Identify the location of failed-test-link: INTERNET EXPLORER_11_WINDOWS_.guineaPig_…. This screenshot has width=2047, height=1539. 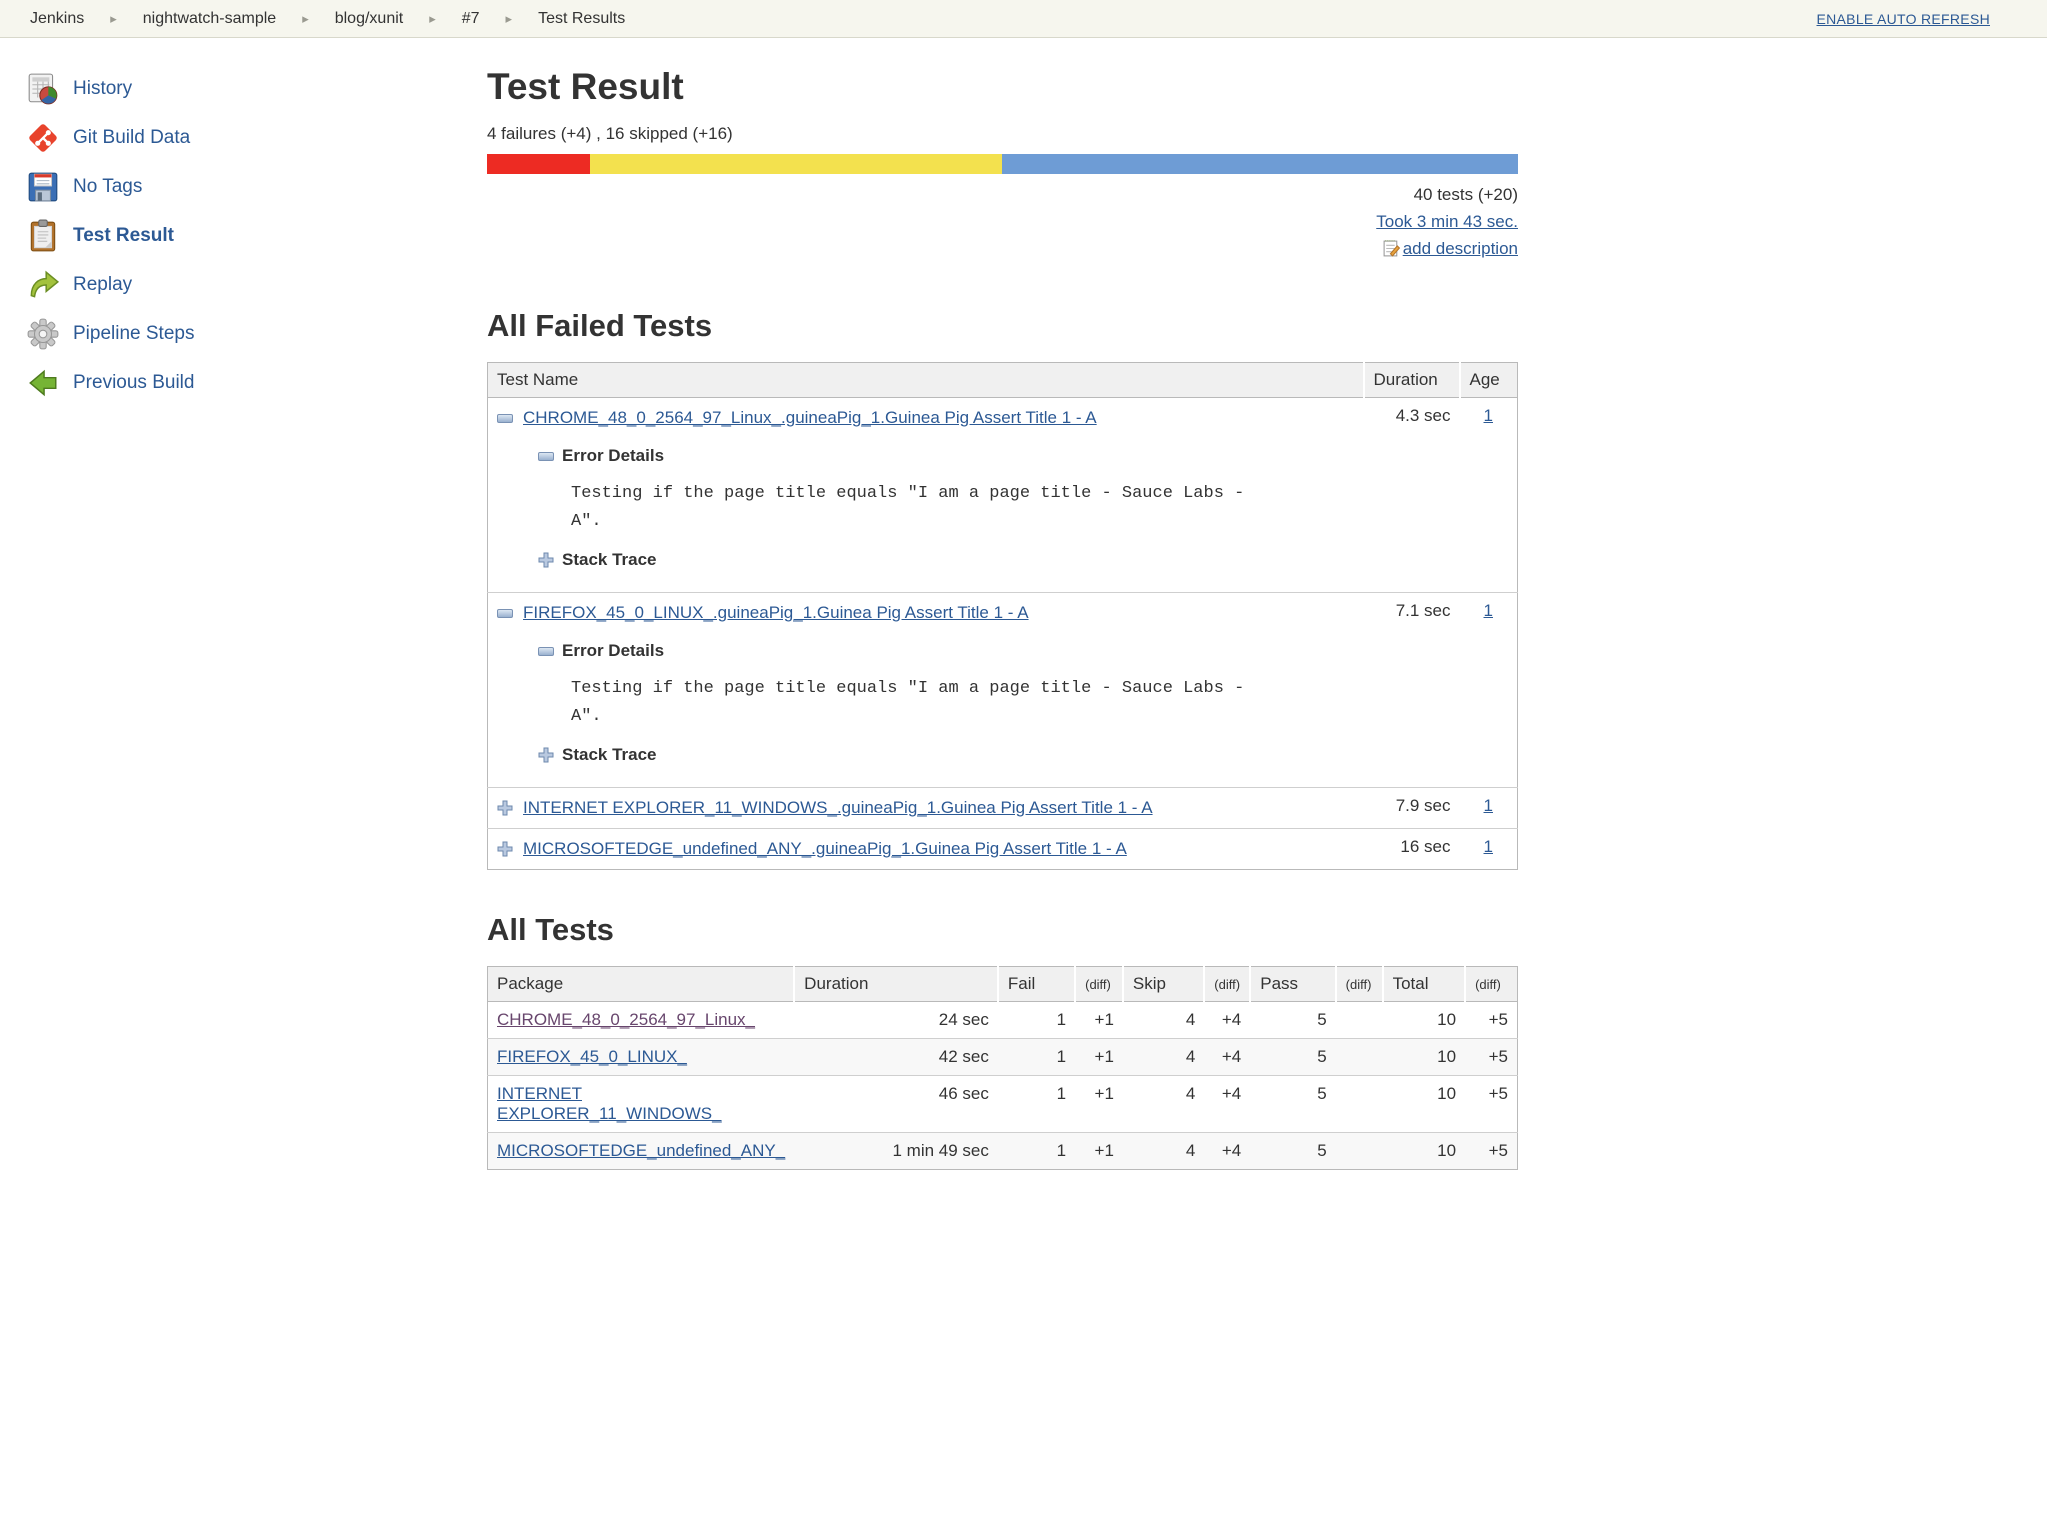
(838, 808).